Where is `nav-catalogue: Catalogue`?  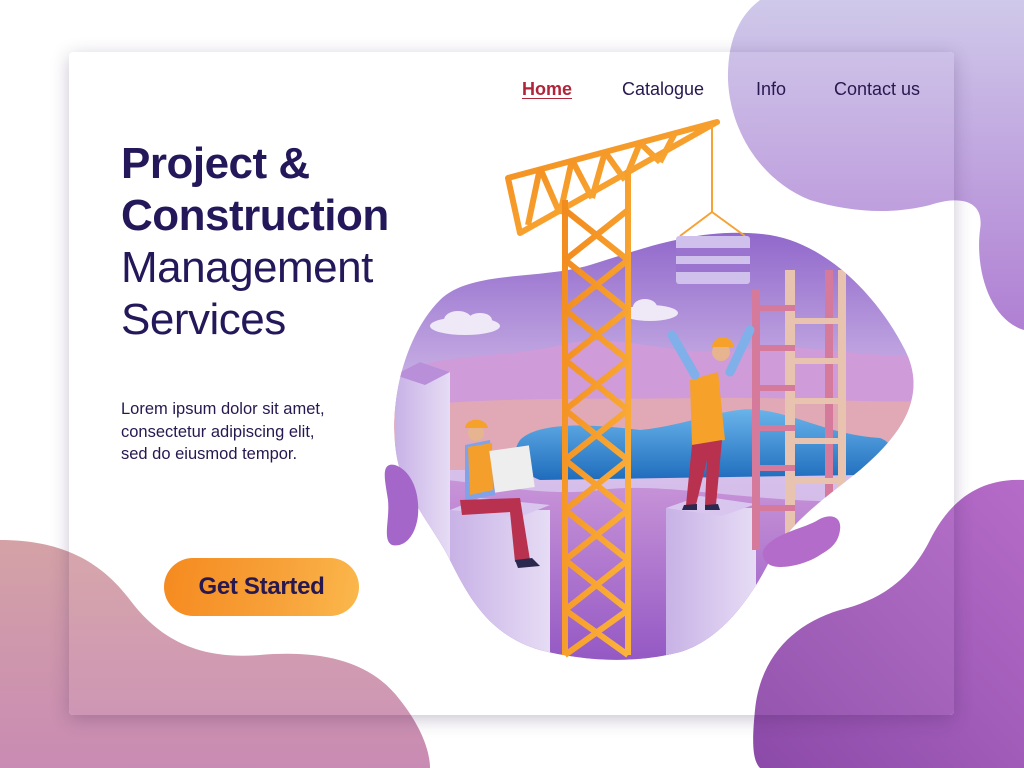 nav-catalogue: Catalogue is located at coordinates (663, 89).